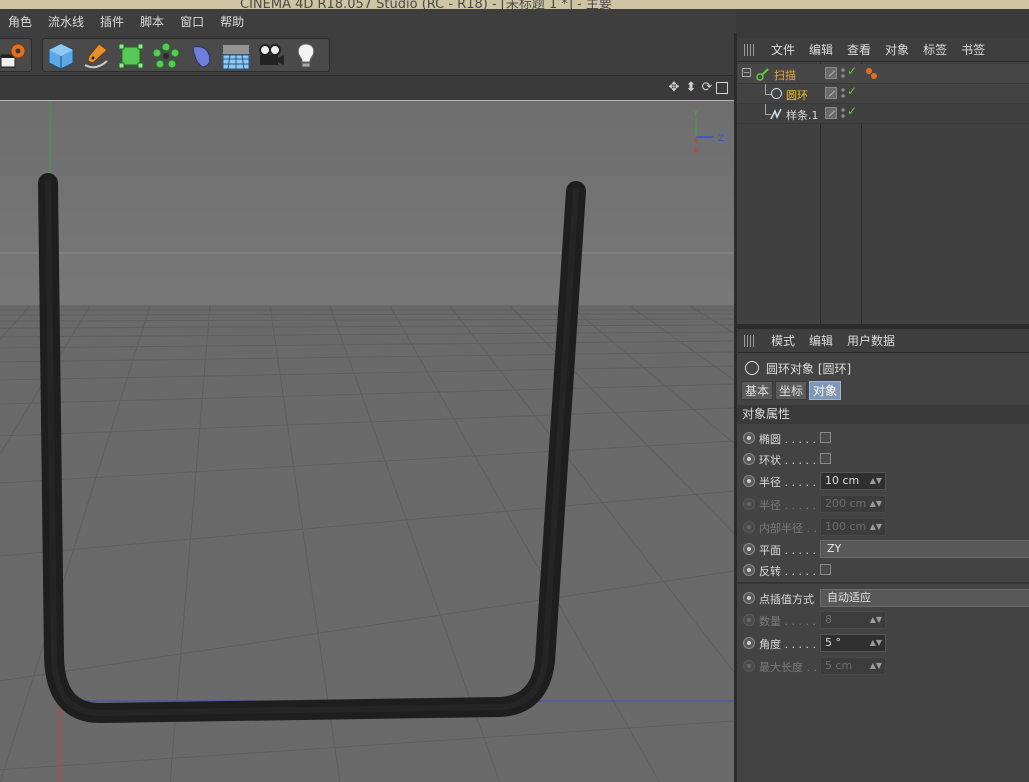 The height and width of the screenshot is (782, 1029). I want to click on reverse-checkbox, so click(825, 569).